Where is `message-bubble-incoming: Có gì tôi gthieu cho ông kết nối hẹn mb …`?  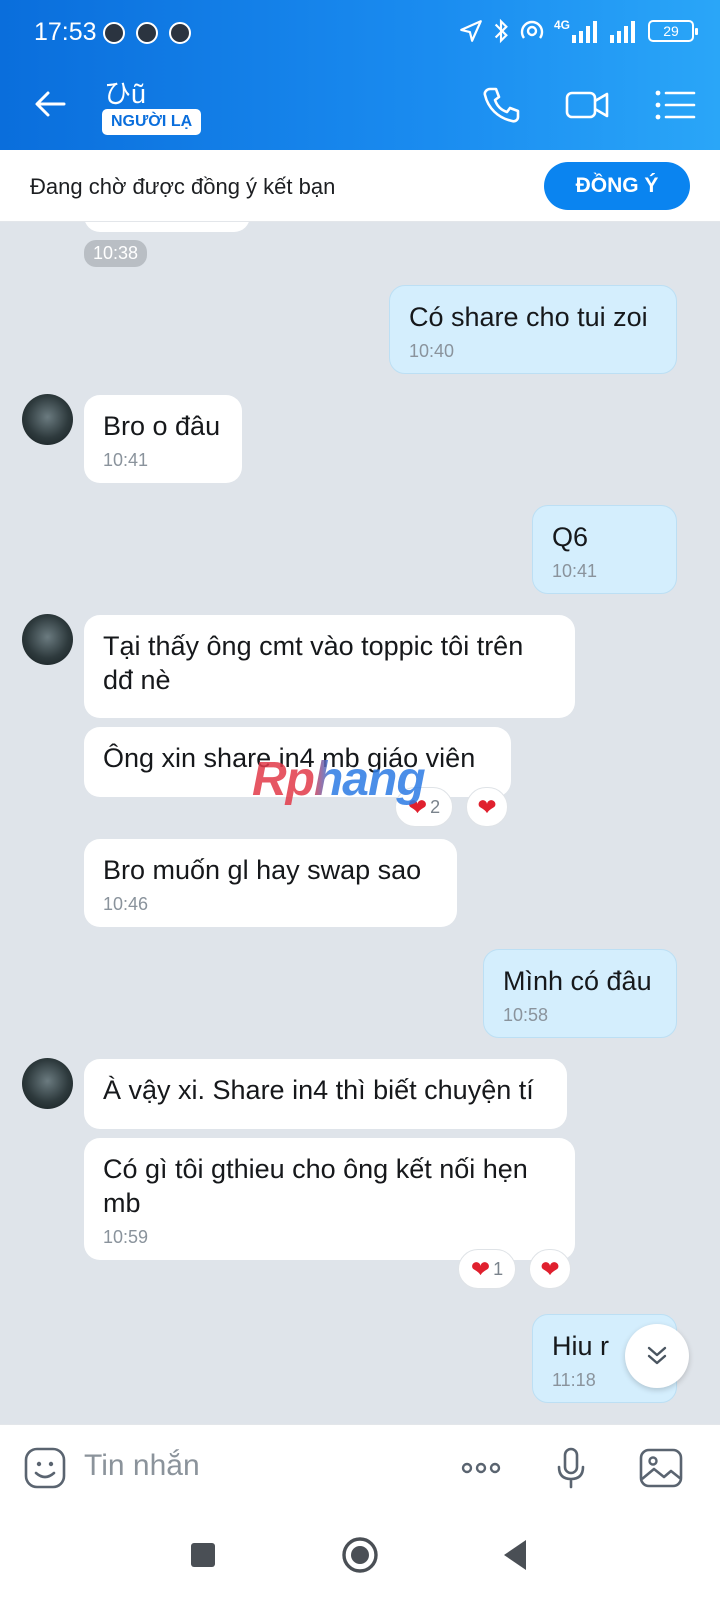 message-bubble-incoming: Có gì tôi gthieu cho ông kết nối hẹn mb … is located at coordinates (329, 1199).